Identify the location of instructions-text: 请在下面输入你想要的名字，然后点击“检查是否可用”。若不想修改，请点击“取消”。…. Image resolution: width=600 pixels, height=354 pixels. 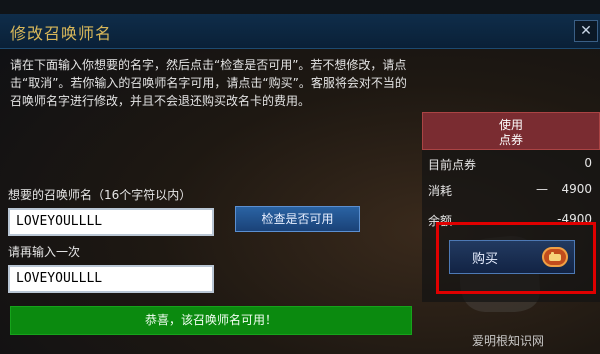
(208, 83).